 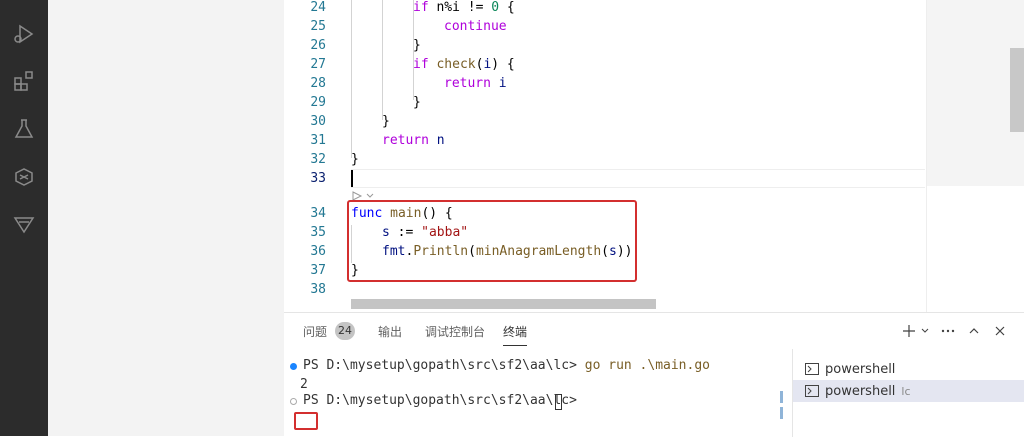 What do you see at coordinates (318, 159) in the screenshot?
I see `line-number: 32` at bounding box center [318, 159].